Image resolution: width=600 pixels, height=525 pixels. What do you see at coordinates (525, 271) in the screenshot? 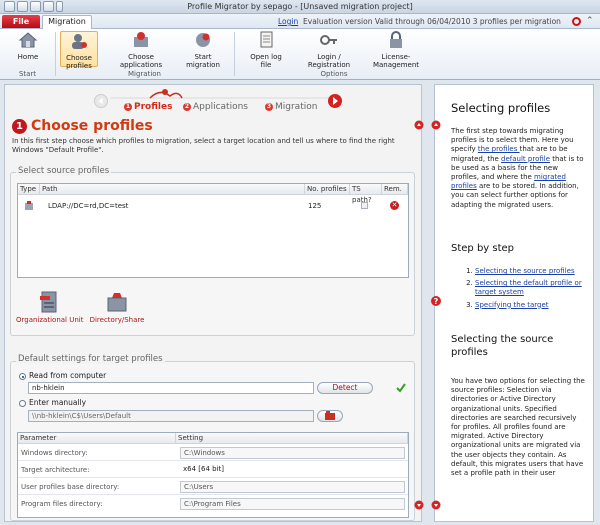
I see `help-step-link: Selecting the source profiles` at bounding box center [525, 271].